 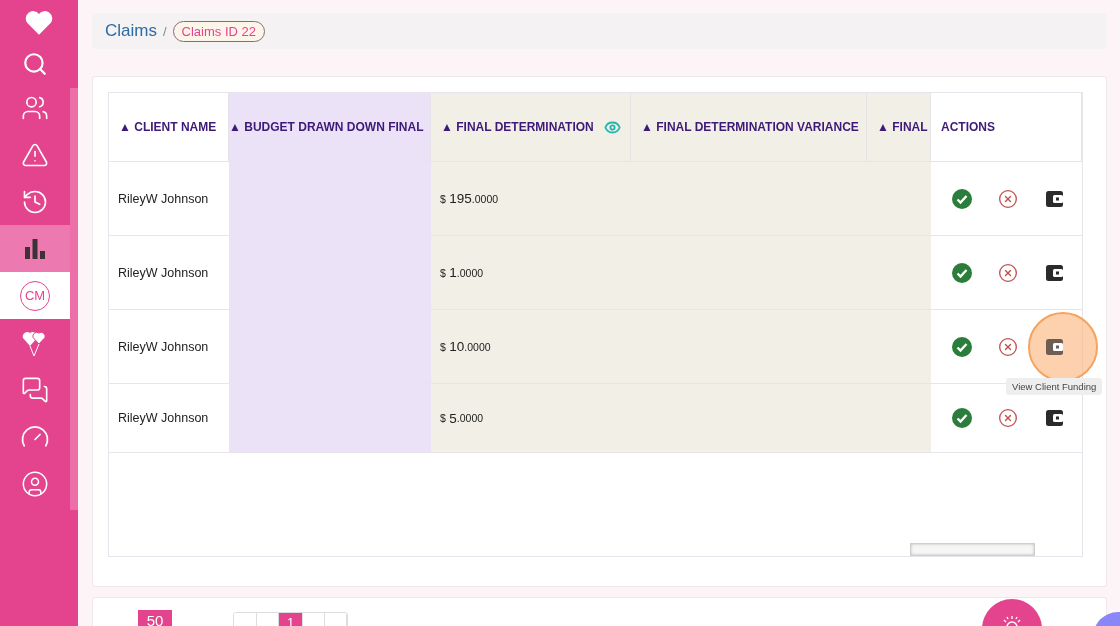 What do you see at coordinates (218, 31) in the screenshot?
I see `breadcrumb-current: Claims ID 22` at bounding box center [218, 31].